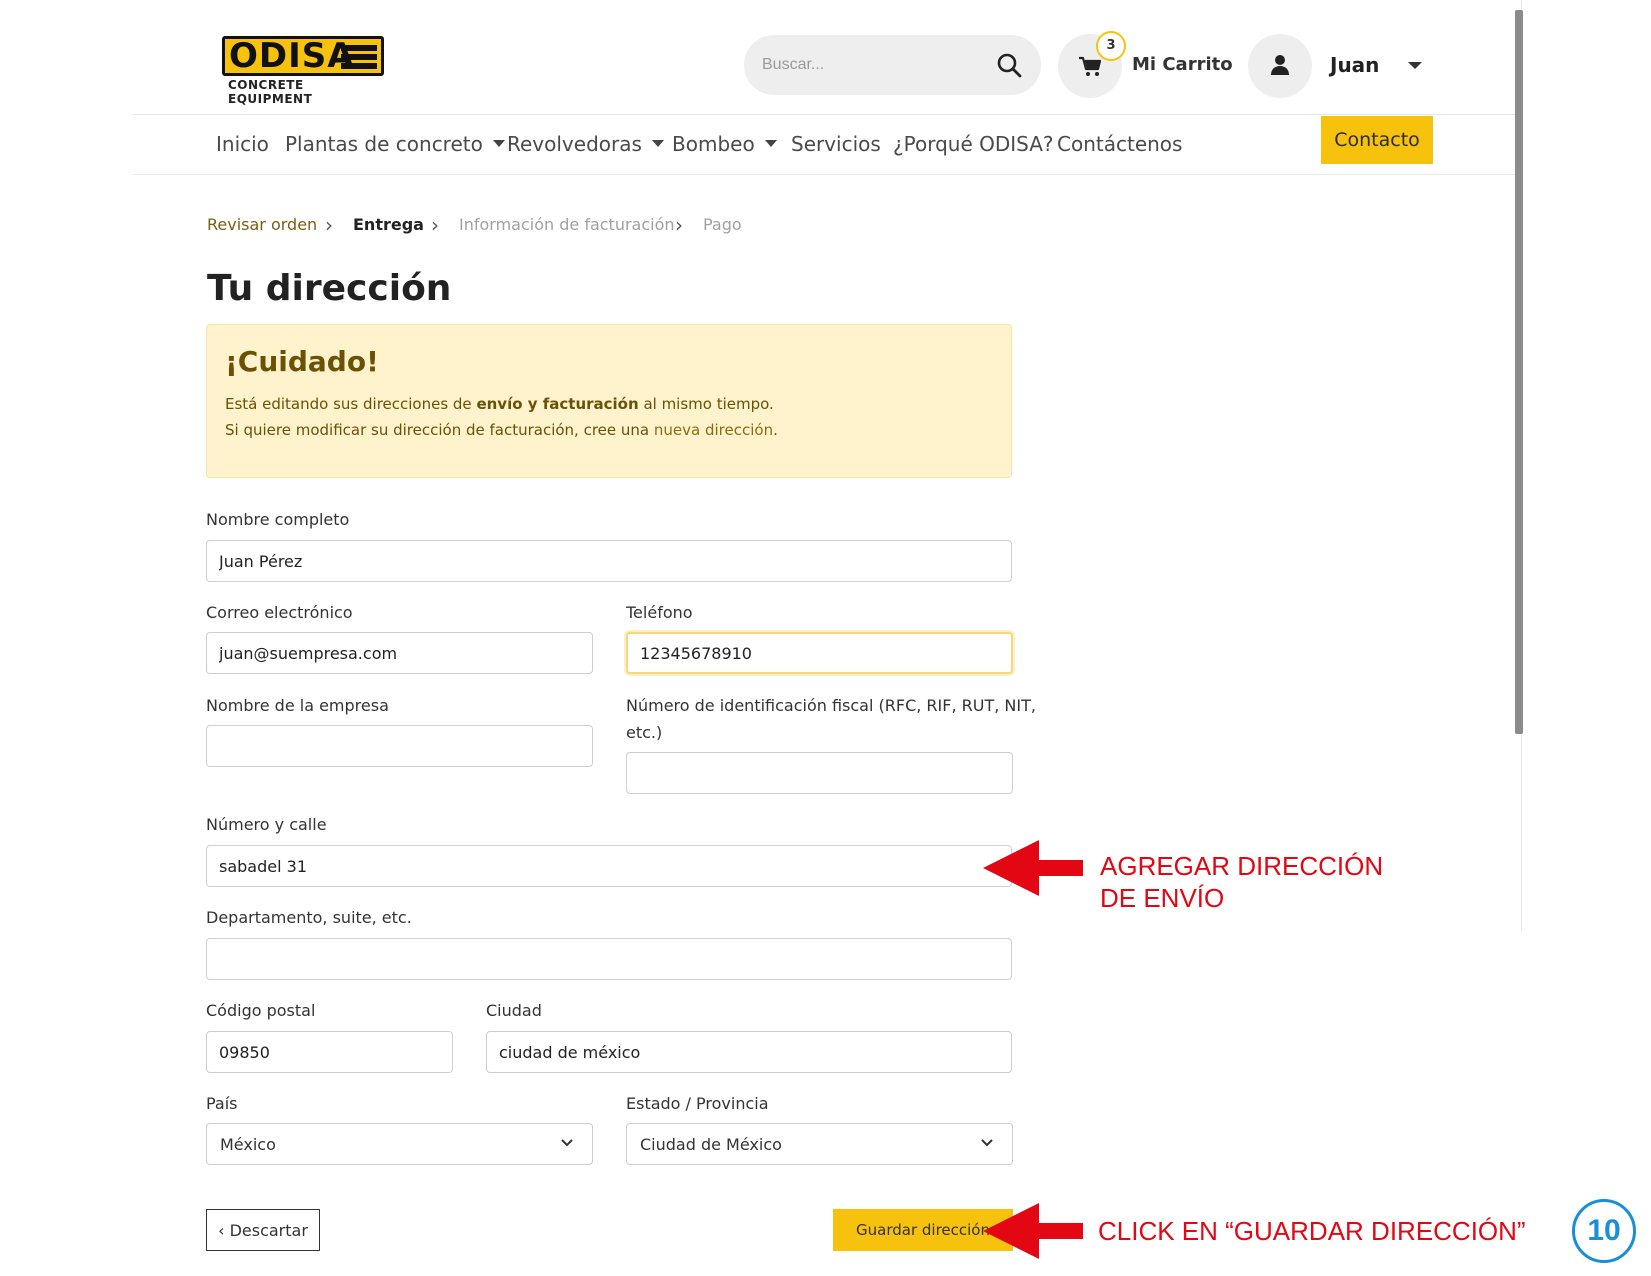  What do you see at coordinates (872, 65) in the screenshot?
I see `search-input` at bounding box center [872, 65].